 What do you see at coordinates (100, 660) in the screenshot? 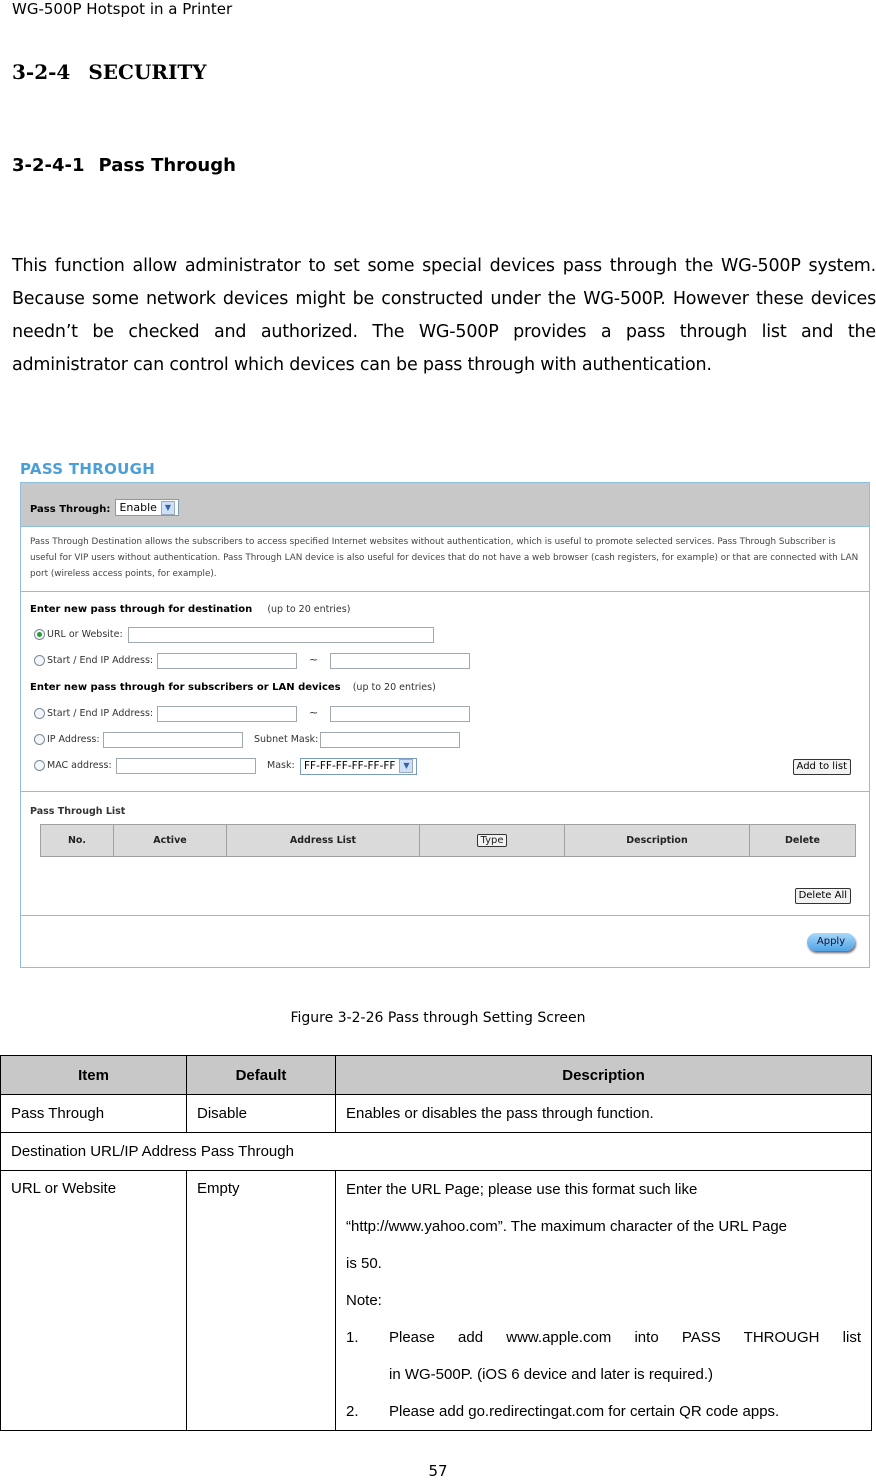
I see `dest-ip-range-label: Start / End IP Address:` at bounding box center [100, 660].